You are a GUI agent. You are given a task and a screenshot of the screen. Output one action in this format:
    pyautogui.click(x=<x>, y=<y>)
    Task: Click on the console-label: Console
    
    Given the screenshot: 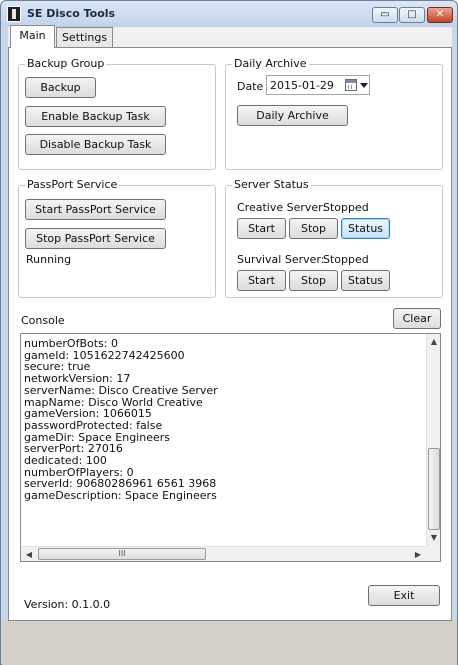 What is the action you would take?
    pyautogui.click(x=43, y=320)
    